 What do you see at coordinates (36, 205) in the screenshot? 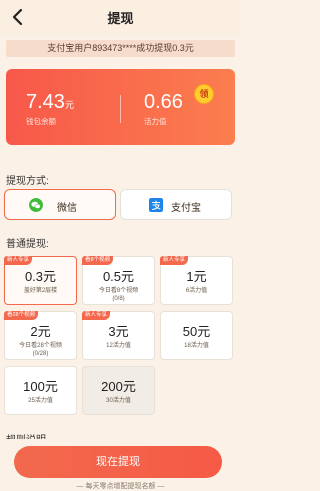
I see `wechat-icon` at bounding box center [36, 205].